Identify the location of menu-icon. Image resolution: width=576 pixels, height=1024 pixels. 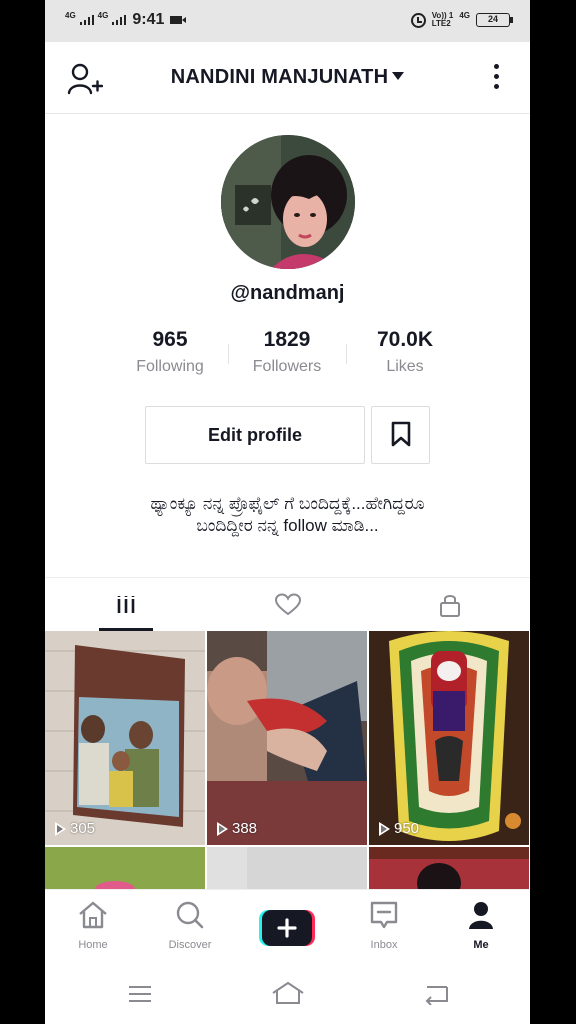
(140, 994).